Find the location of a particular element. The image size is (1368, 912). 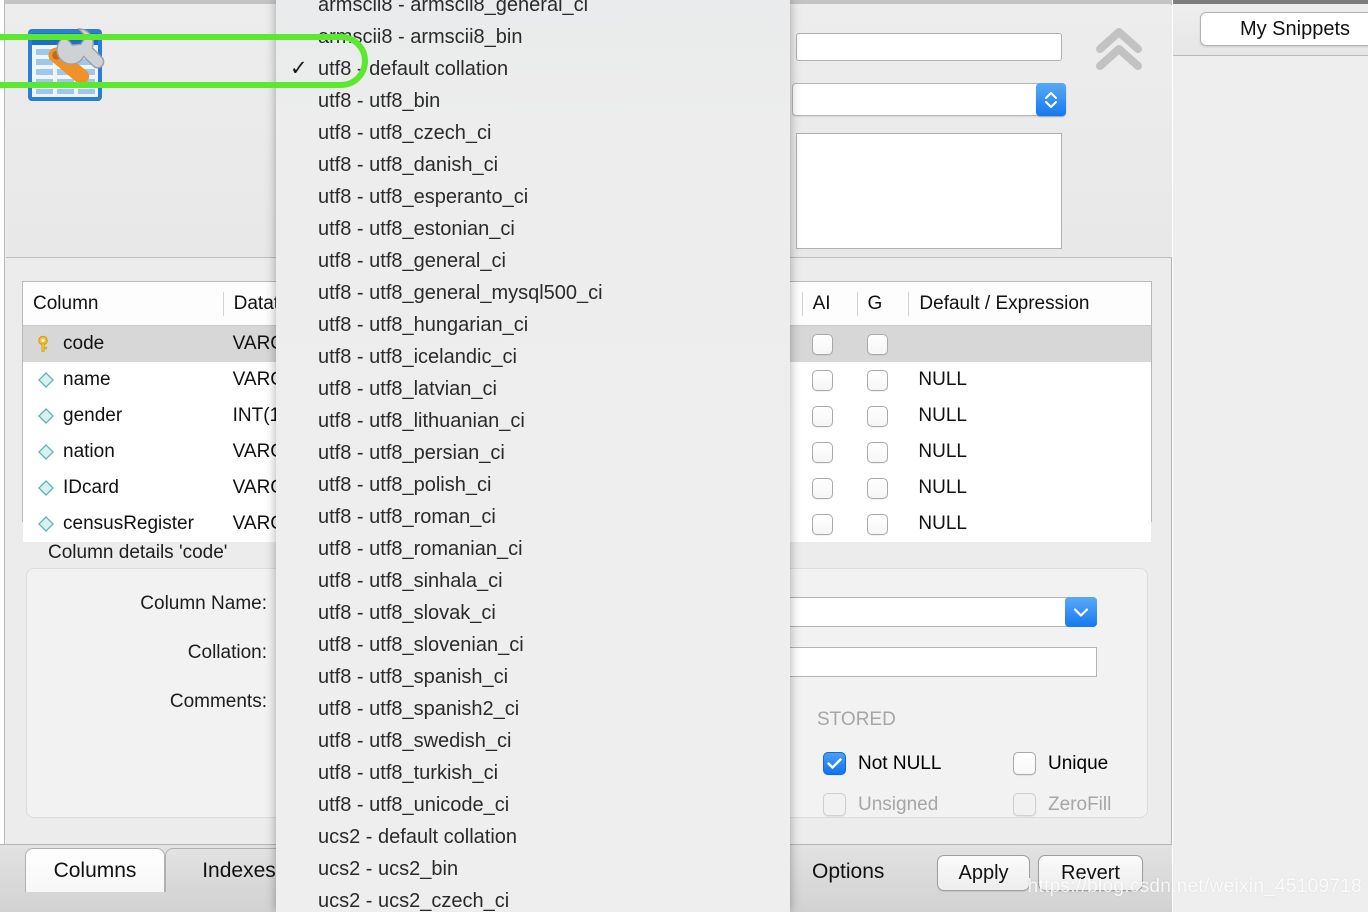

my-snippets-tab: My Snippets is located at coordinates (1284, 29).